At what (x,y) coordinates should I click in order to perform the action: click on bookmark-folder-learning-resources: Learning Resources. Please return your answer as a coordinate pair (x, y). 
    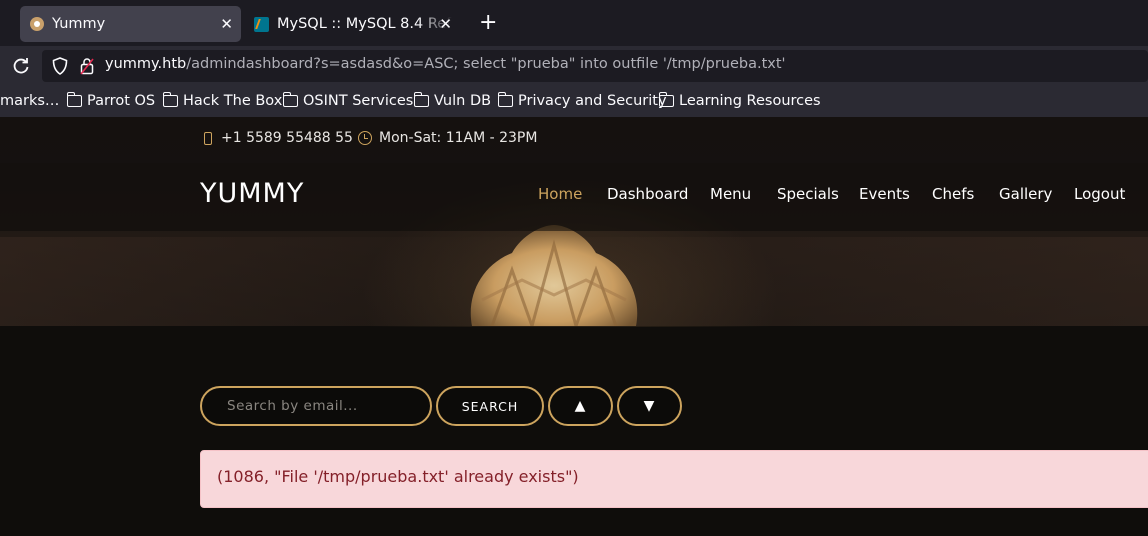
    Looking at the image, I should click on (739, 100).